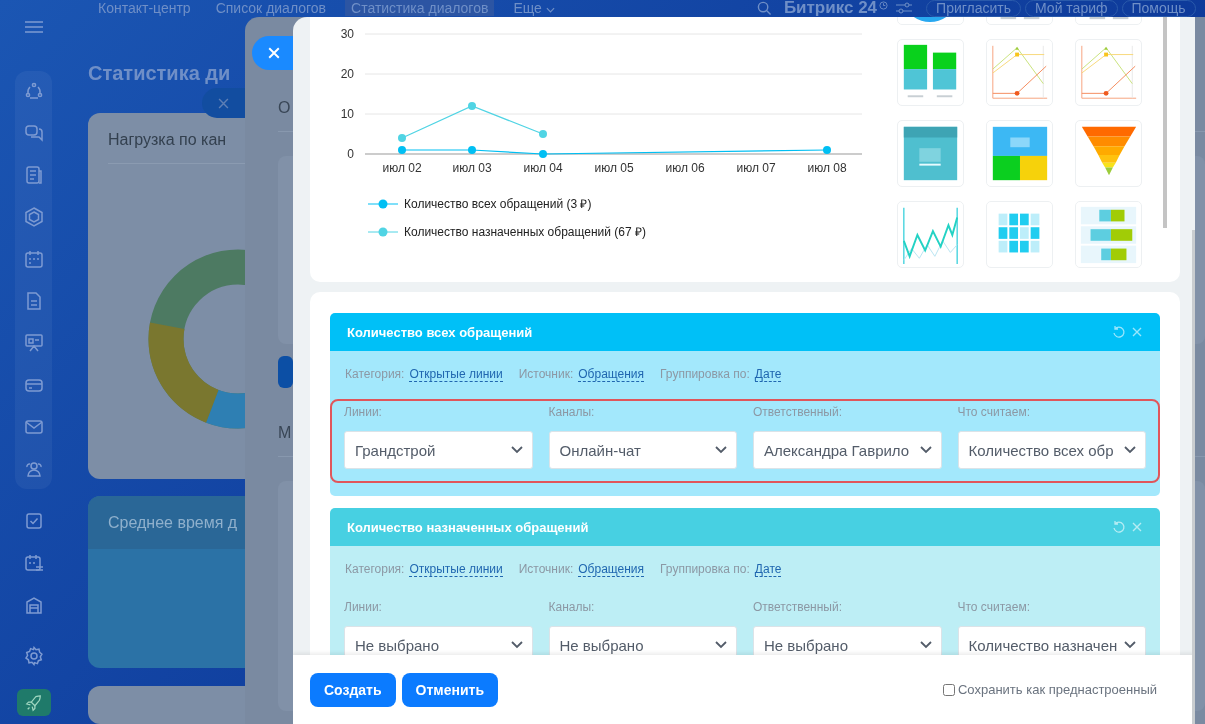 This screenshot has width=1205, height=724. I want to click on nav-tab: Еще, so click(534, 8).